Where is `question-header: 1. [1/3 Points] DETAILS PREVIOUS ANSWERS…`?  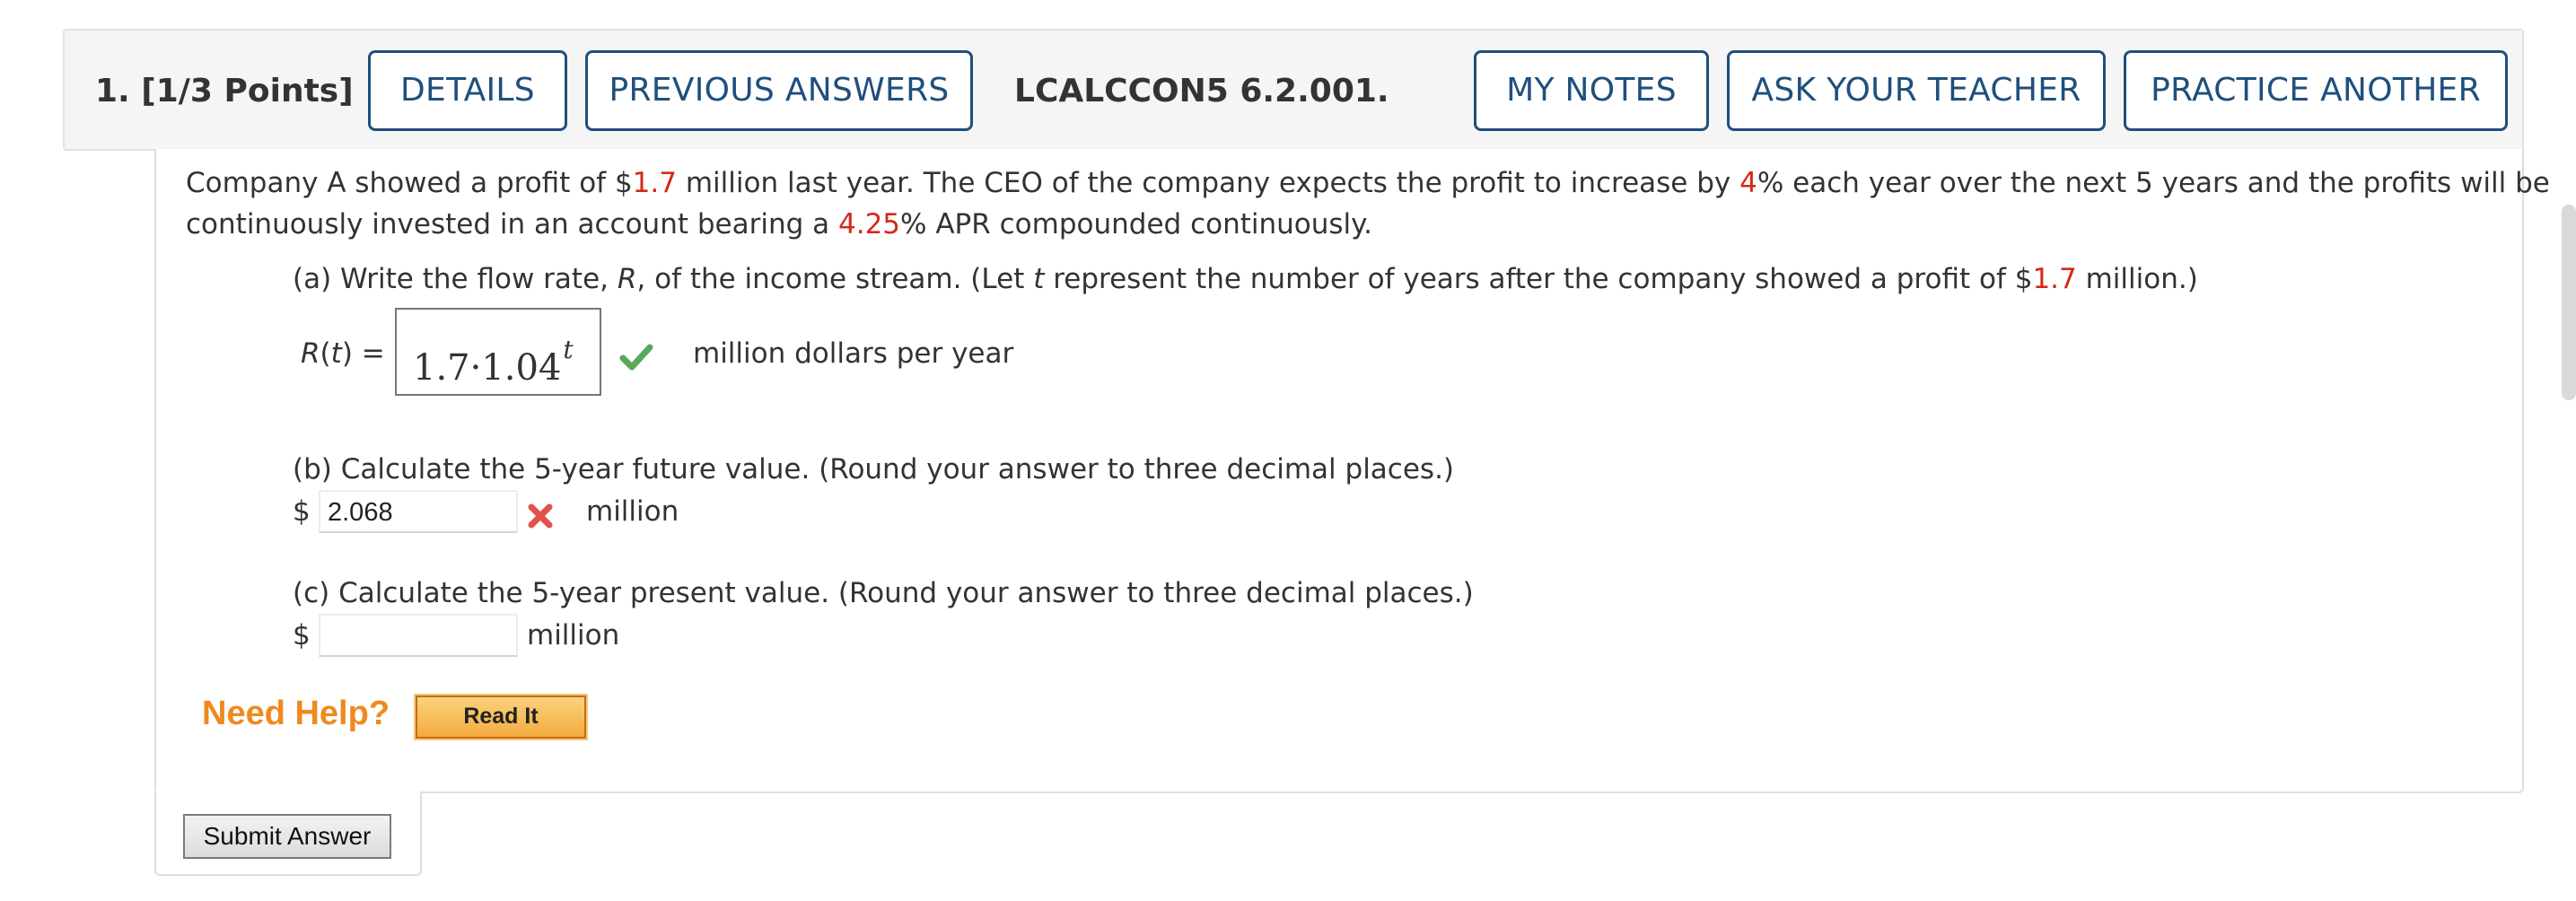
question-header: 1. [1/3 Points] DETAILS PREVIOUS ANSWERS… is located at coordinates (1293, 90).